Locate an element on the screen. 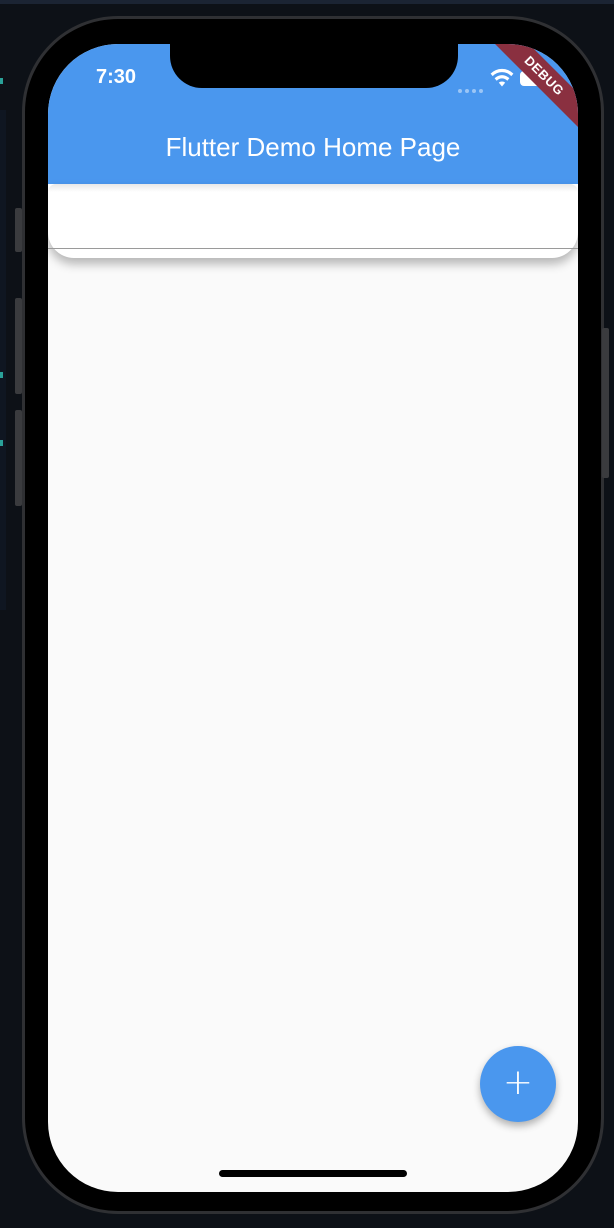  device-volume-down is located at coordinates (18, 458).